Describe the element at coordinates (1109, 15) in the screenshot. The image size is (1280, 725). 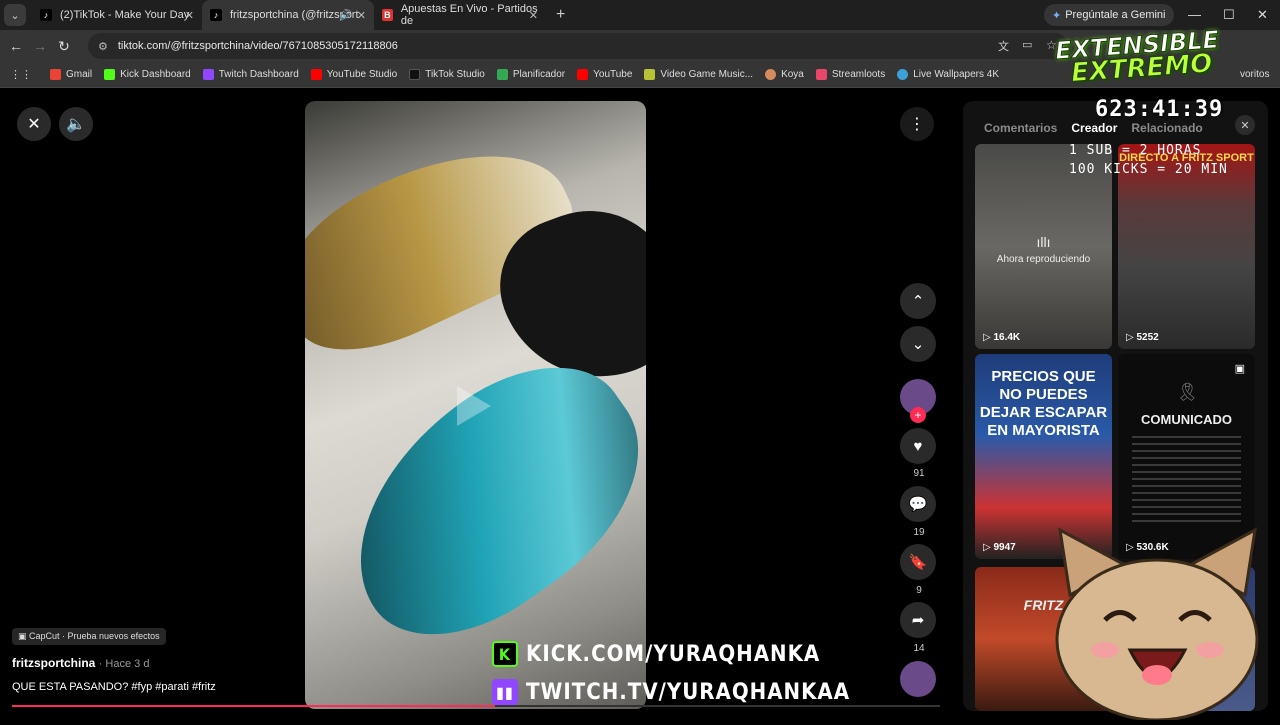
I see `gemini-button: ✦ Pregúntale a Gemini` at that location.